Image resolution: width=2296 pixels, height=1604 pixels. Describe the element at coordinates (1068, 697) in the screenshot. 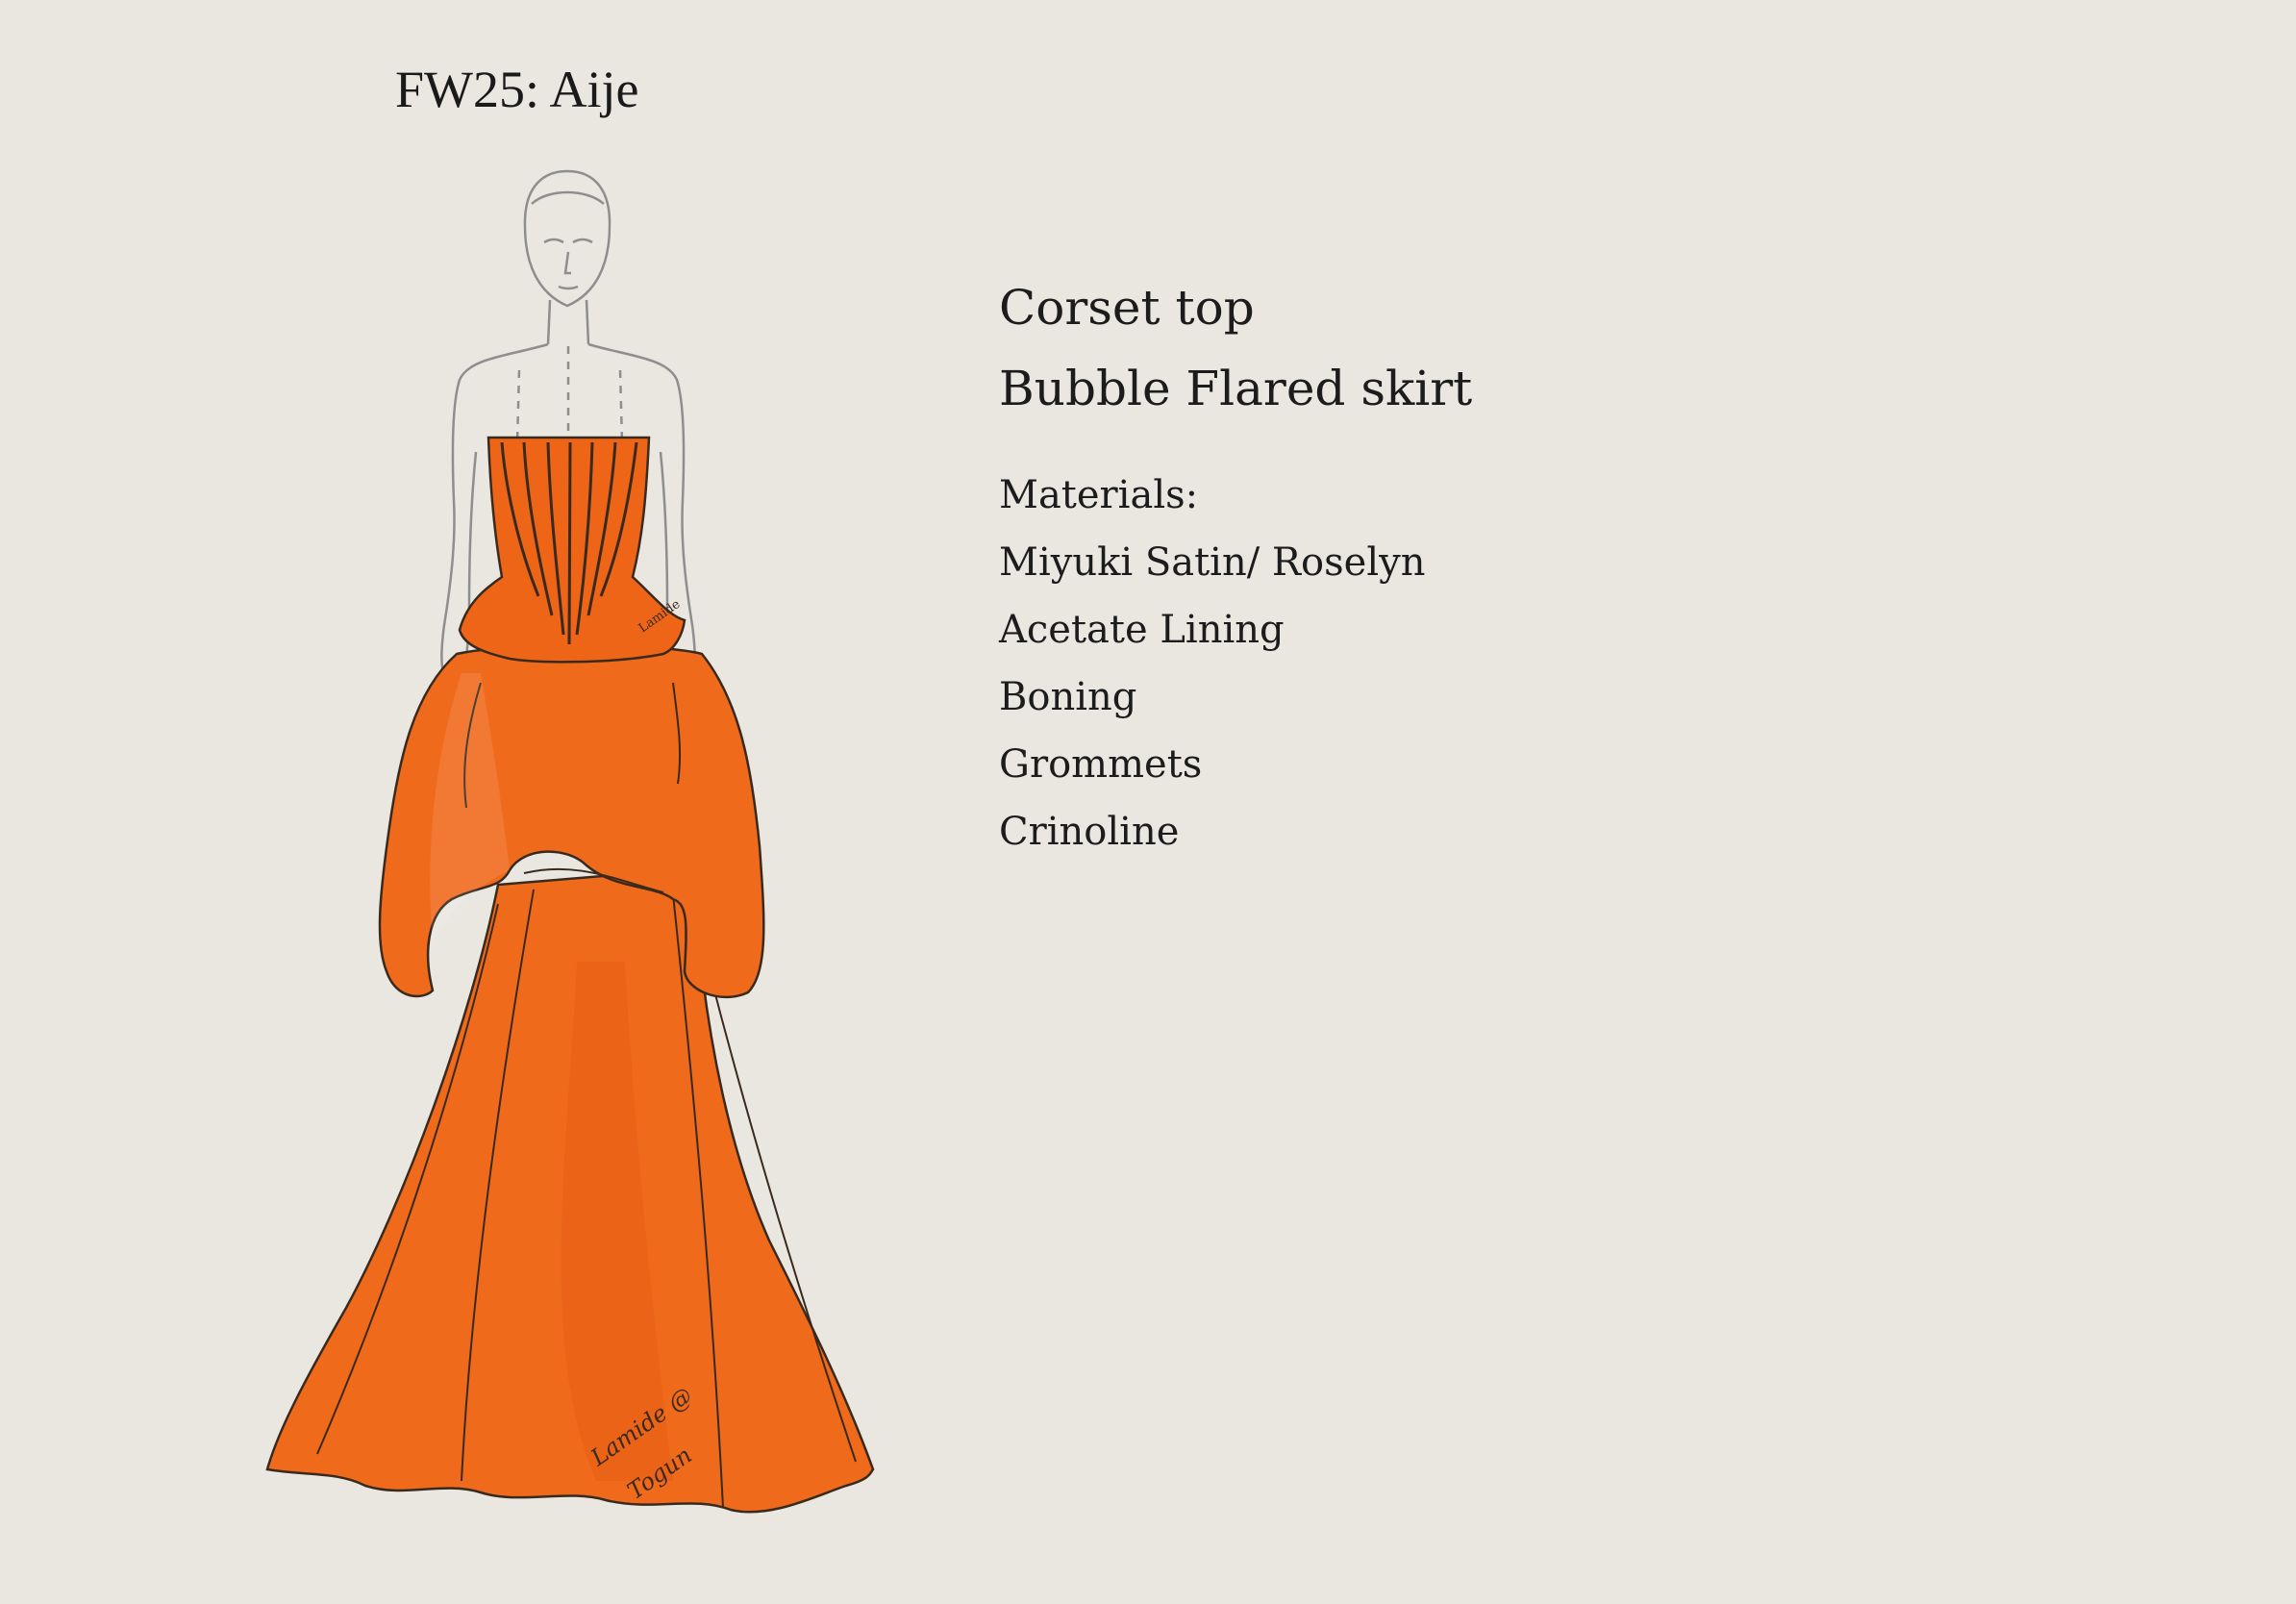

I see `material-item: Boning` at that location.